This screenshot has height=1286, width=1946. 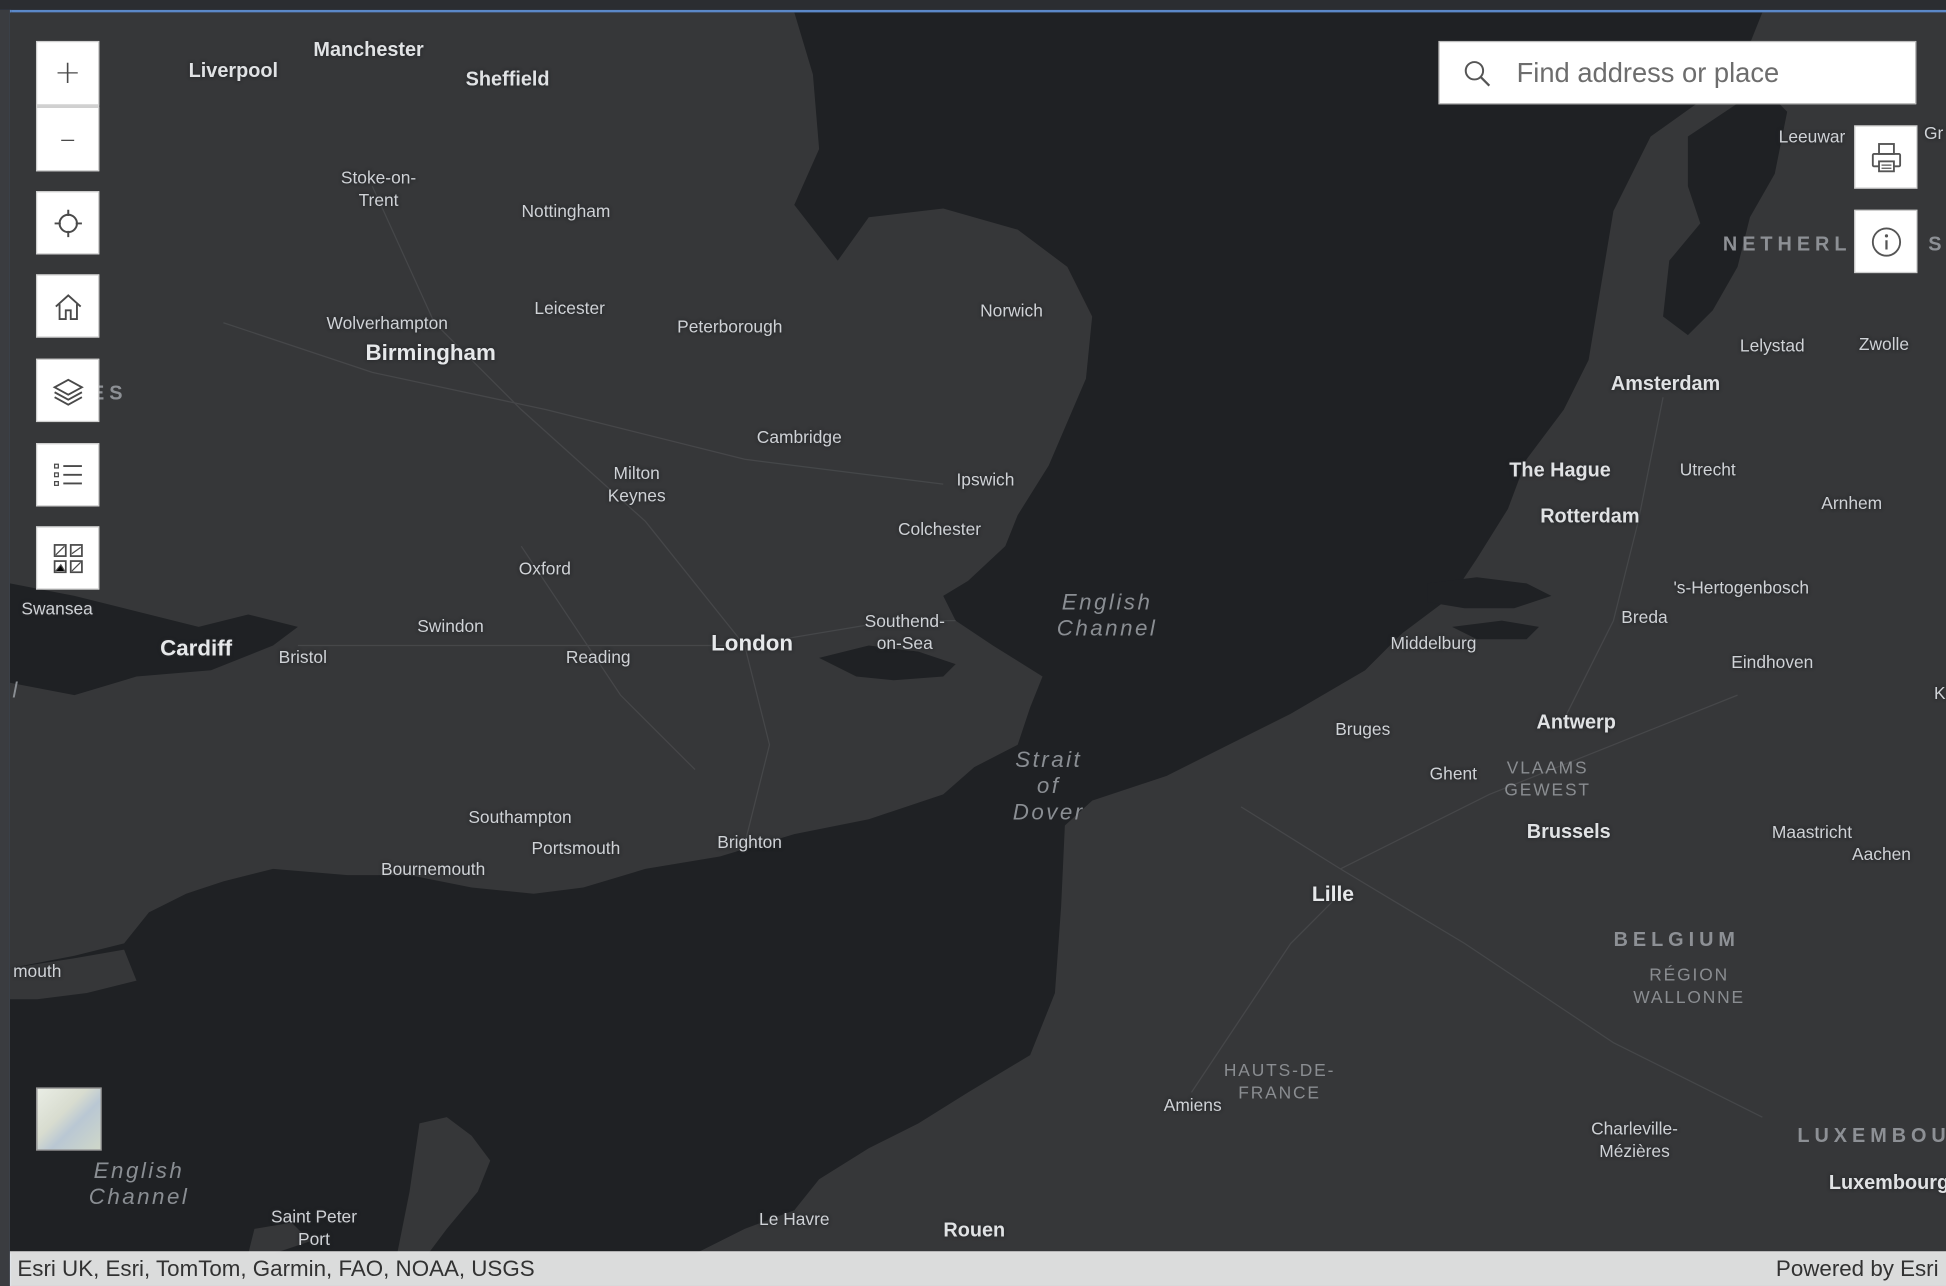 I want to click on city-label: Peterborough, so click(x=730, y=326).